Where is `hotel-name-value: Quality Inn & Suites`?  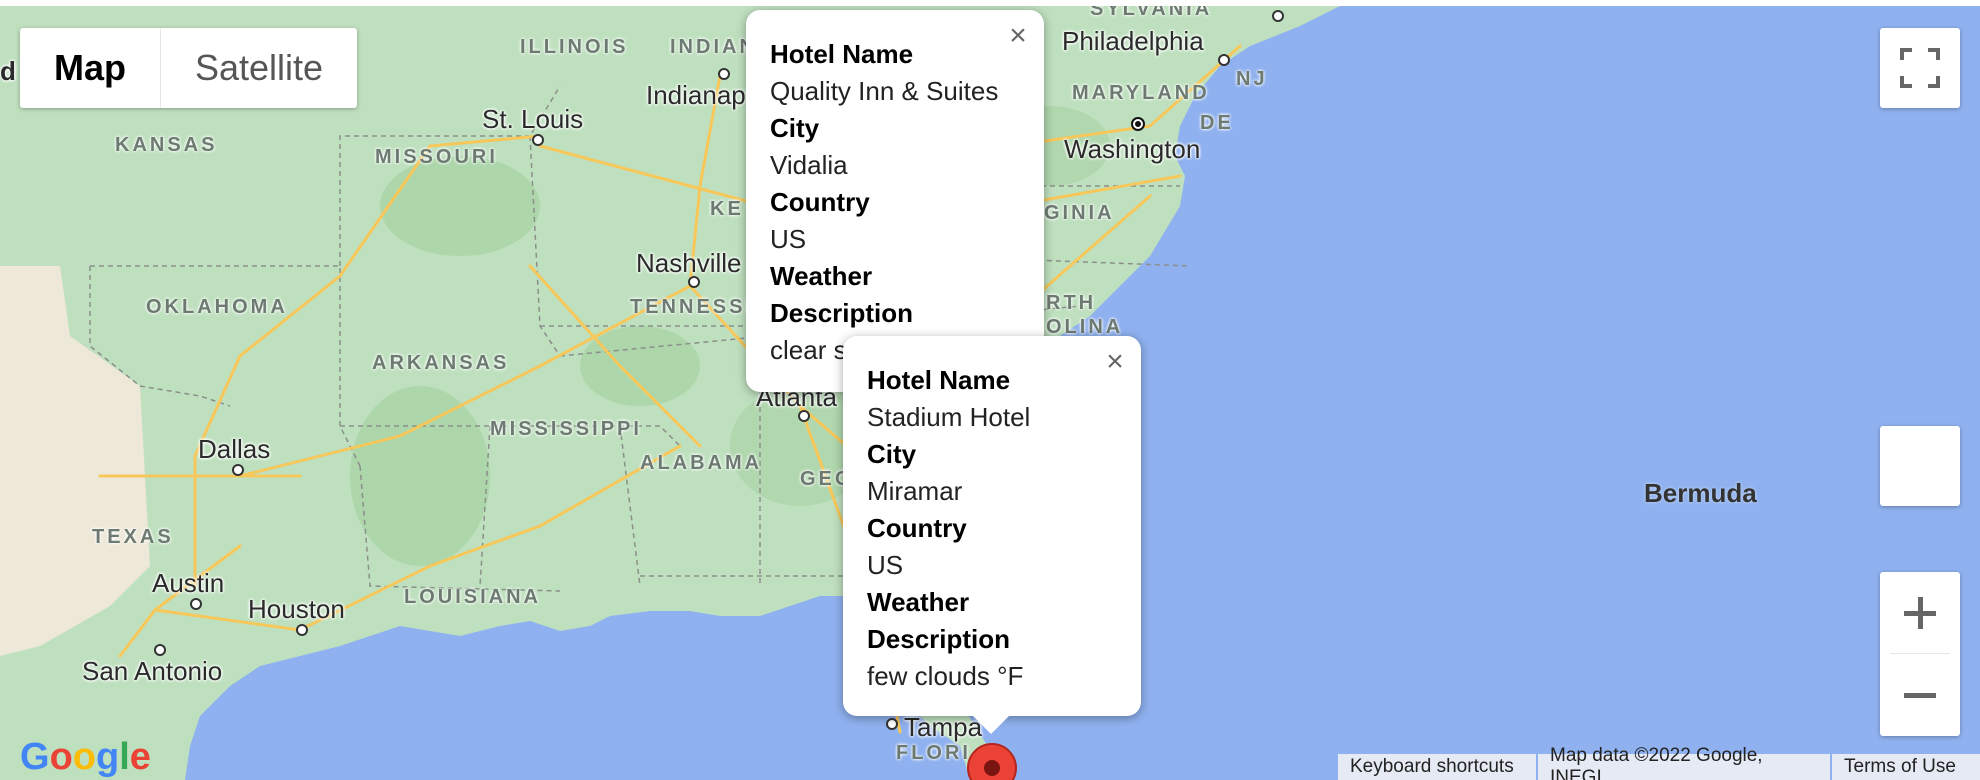
hotel-name-value: Quality Inn & Suites is located at coordinates (884, 91).